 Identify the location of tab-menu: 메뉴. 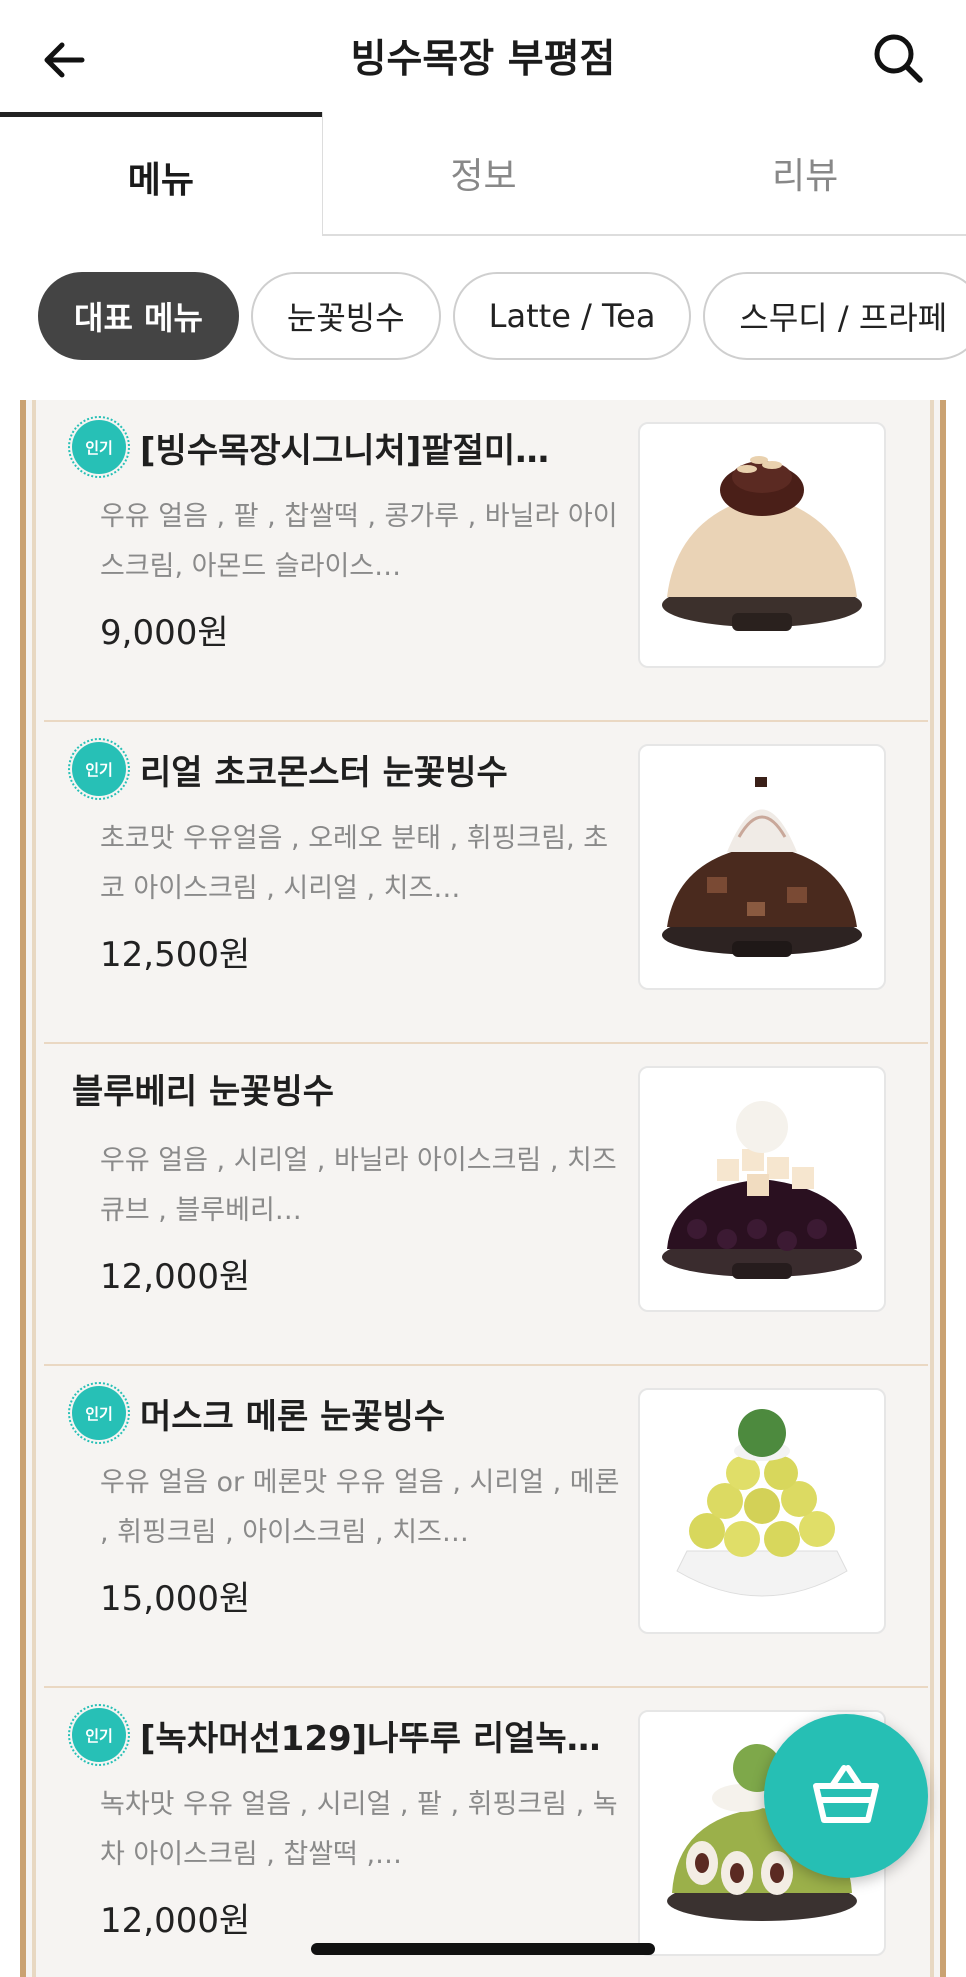
(161, 174).